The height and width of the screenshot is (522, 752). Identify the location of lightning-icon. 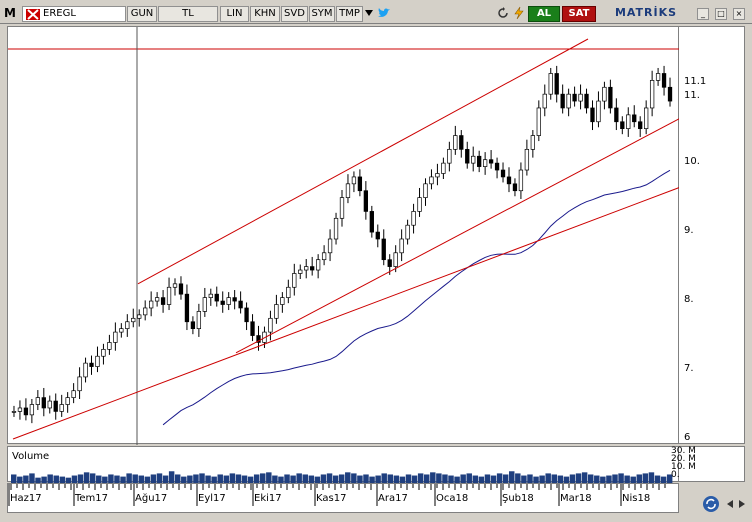
(519, 14).